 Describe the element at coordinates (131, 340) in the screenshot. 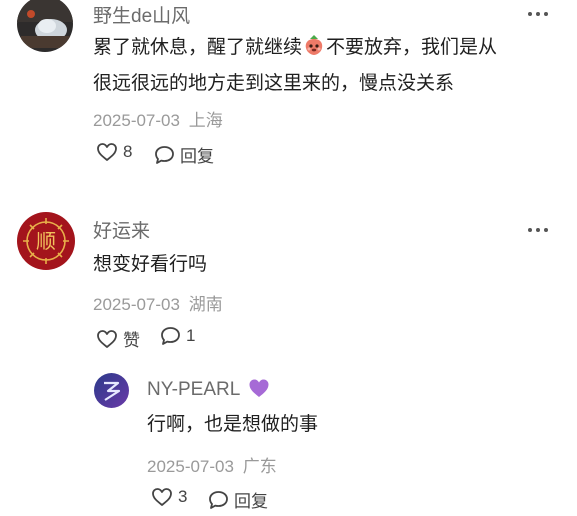

I see `like-label: 赞` at that location.